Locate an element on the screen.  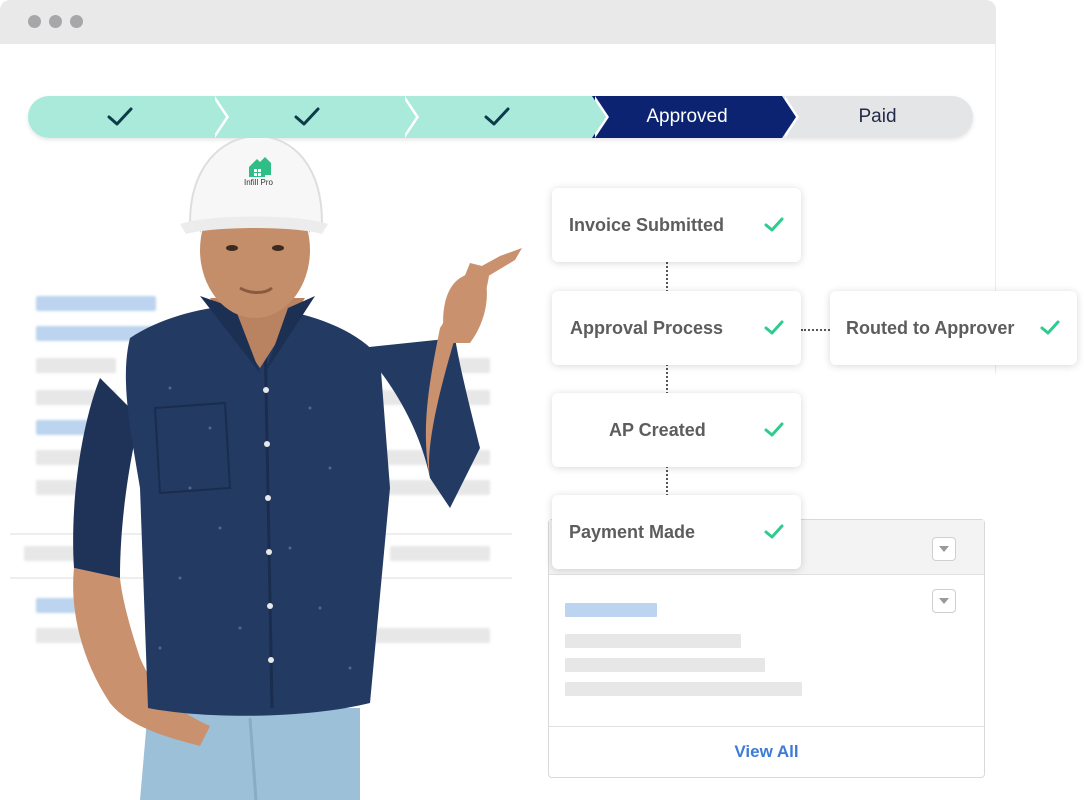
step-1-complete is located at coordinates (128, 117).